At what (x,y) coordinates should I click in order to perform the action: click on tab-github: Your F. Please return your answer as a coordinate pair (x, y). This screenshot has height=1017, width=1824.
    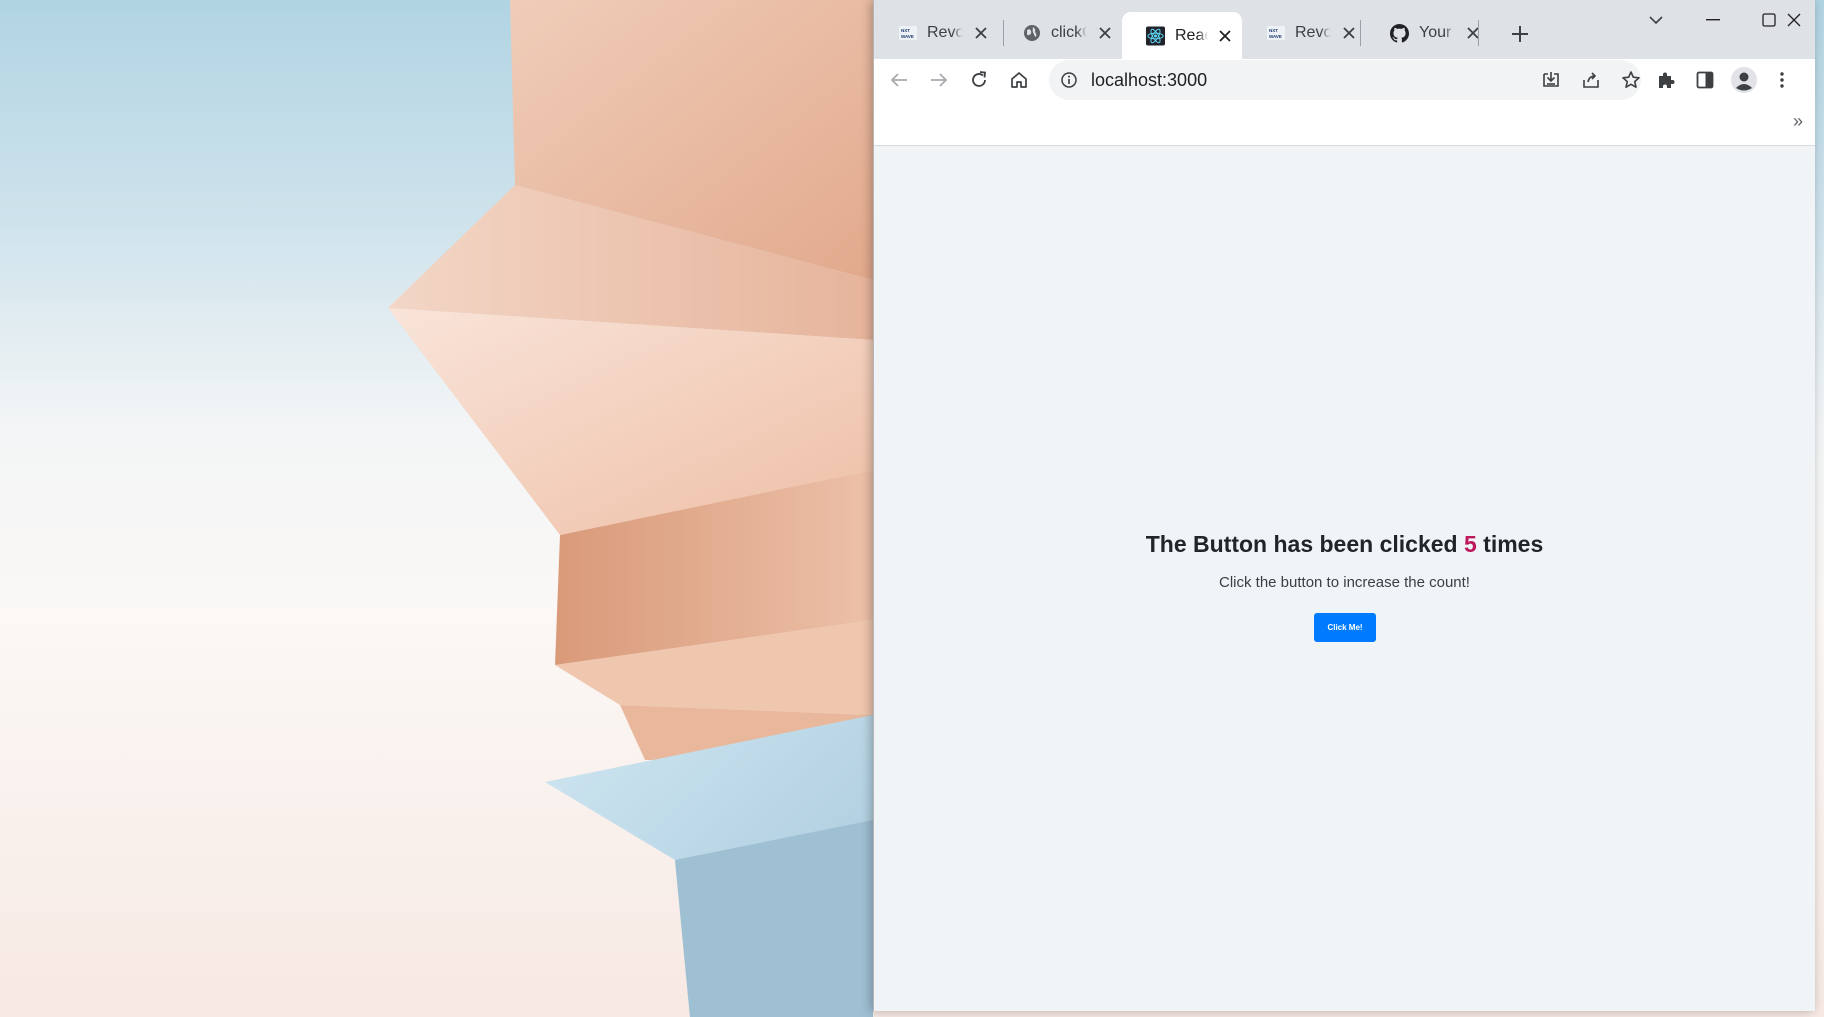
    Looking at the image, I should click on (1428, 33).